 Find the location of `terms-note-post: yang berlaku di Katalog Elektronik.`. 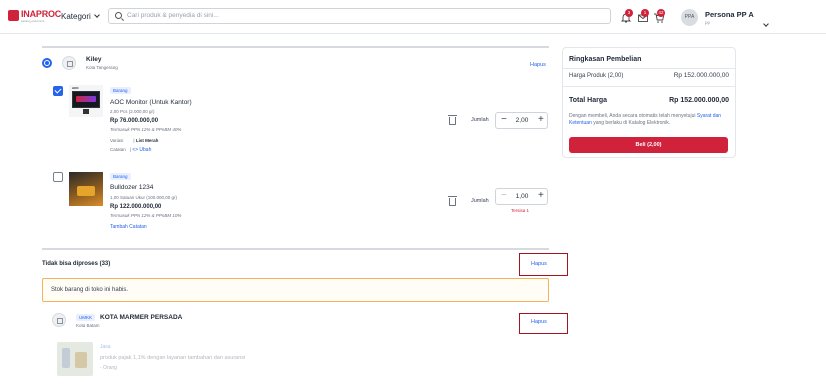

terms-note-post: yang berlaku di Katalog Elektronik. is located at coordinates (632, 122).